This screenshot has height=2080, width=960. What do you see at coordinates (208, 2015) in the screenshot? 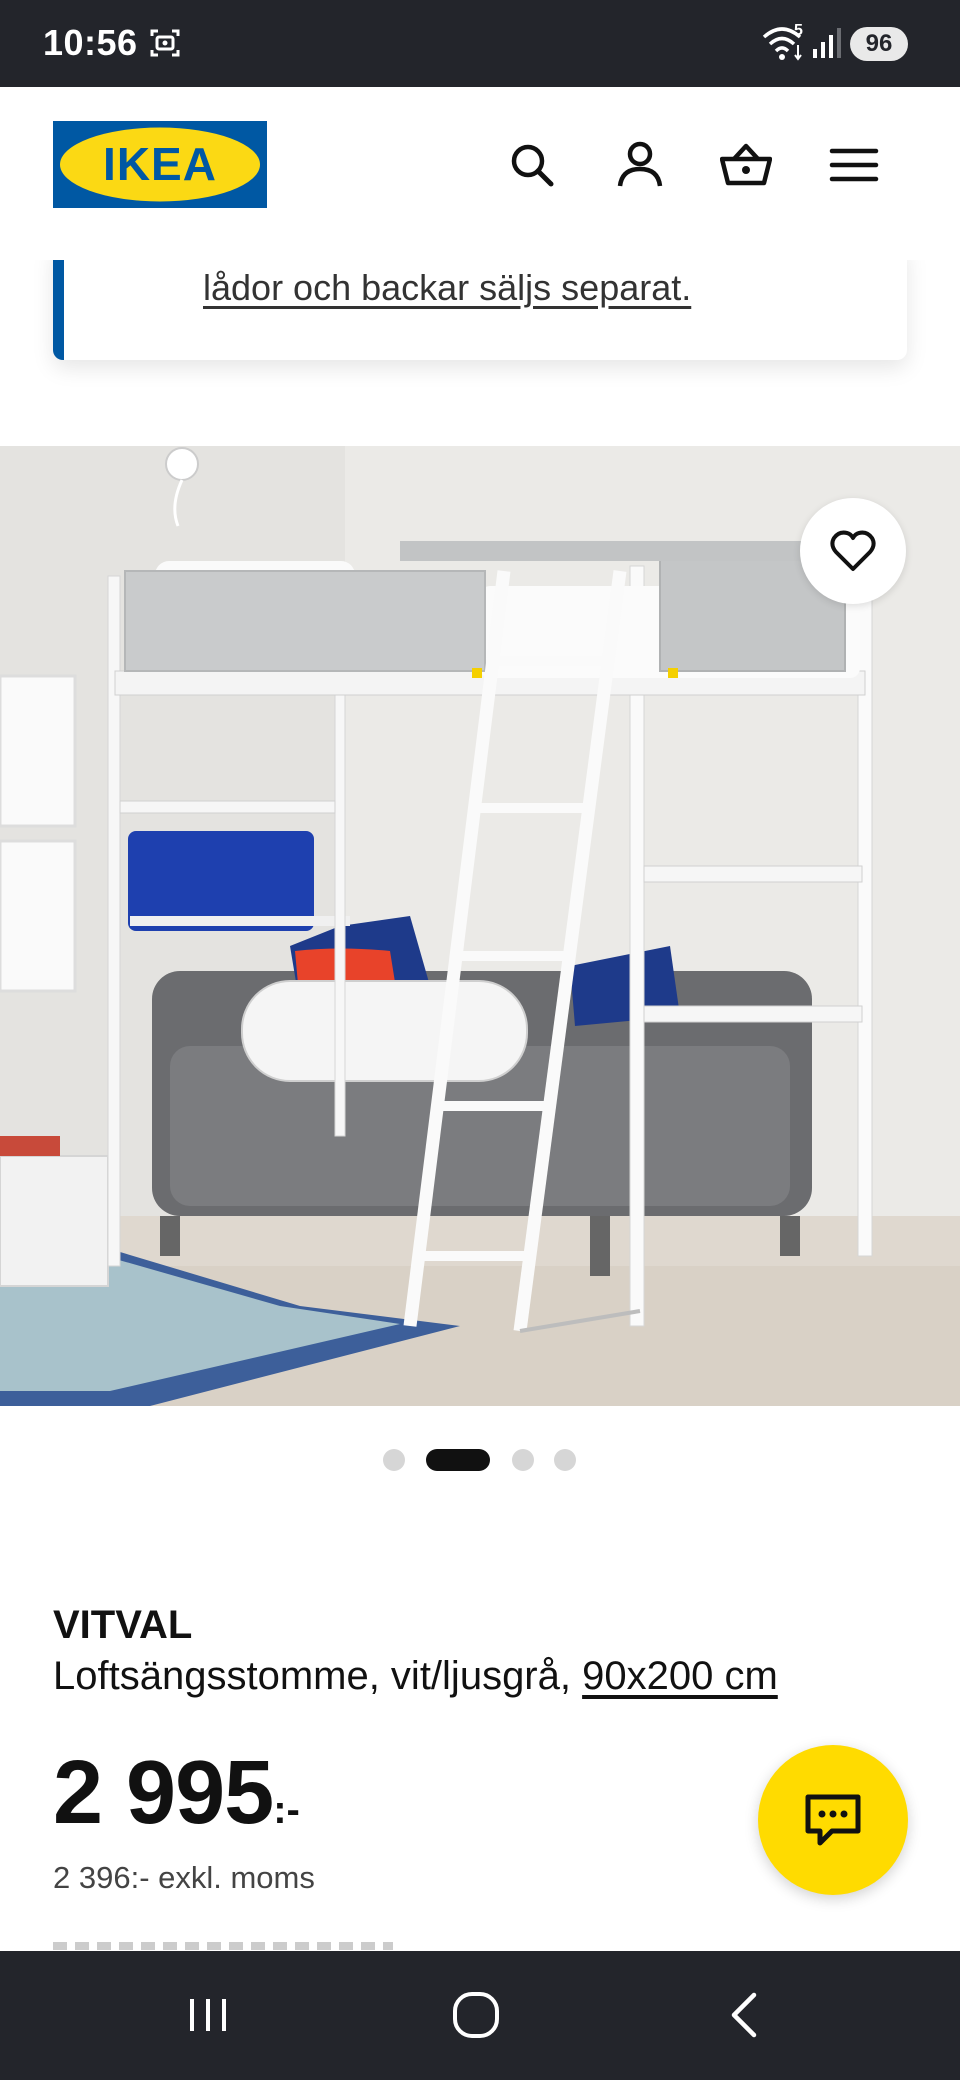
I see `recents-icon` at bounding box center [208, 2015].